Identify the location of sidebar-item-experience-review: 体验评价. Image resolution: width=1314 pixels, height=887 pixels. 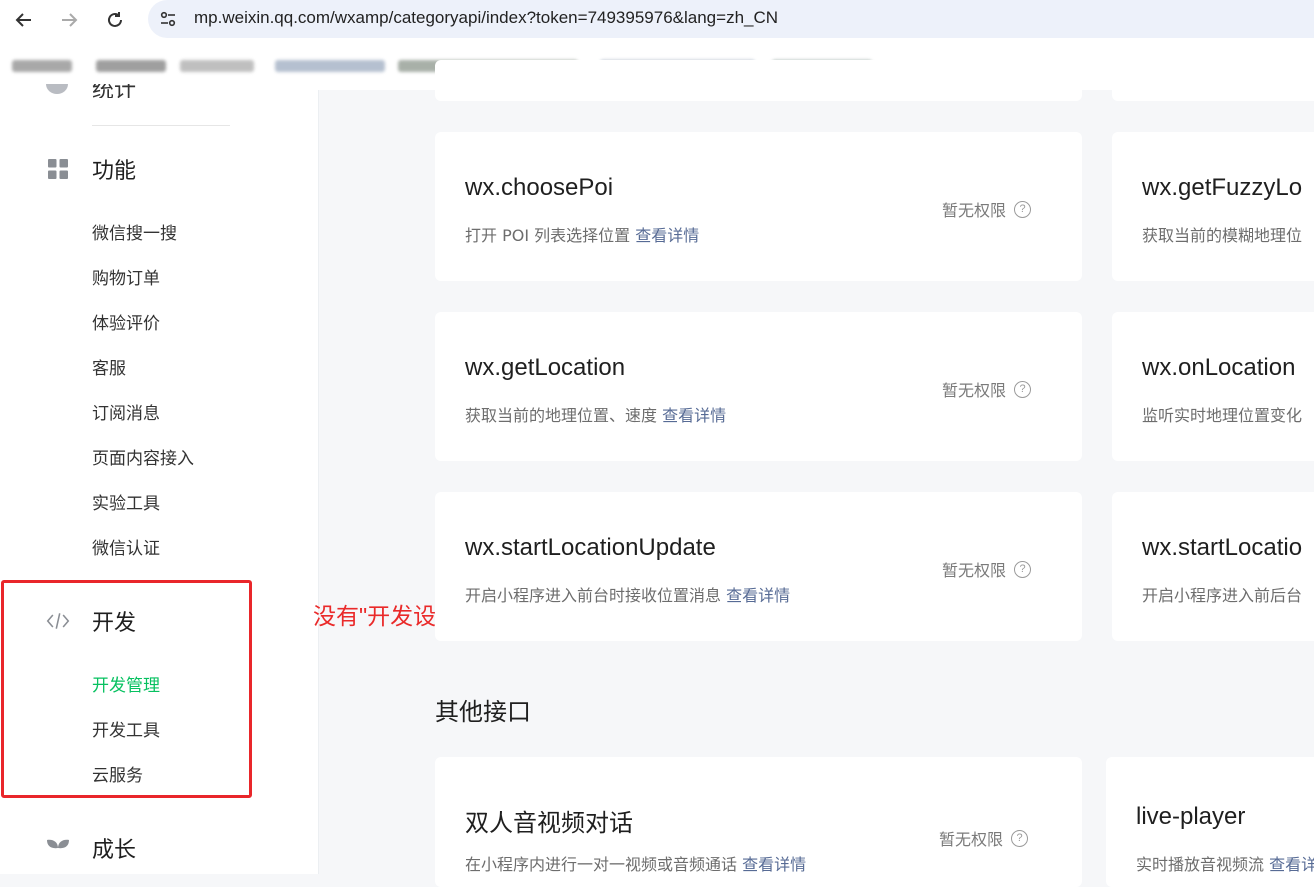
(126, 321).